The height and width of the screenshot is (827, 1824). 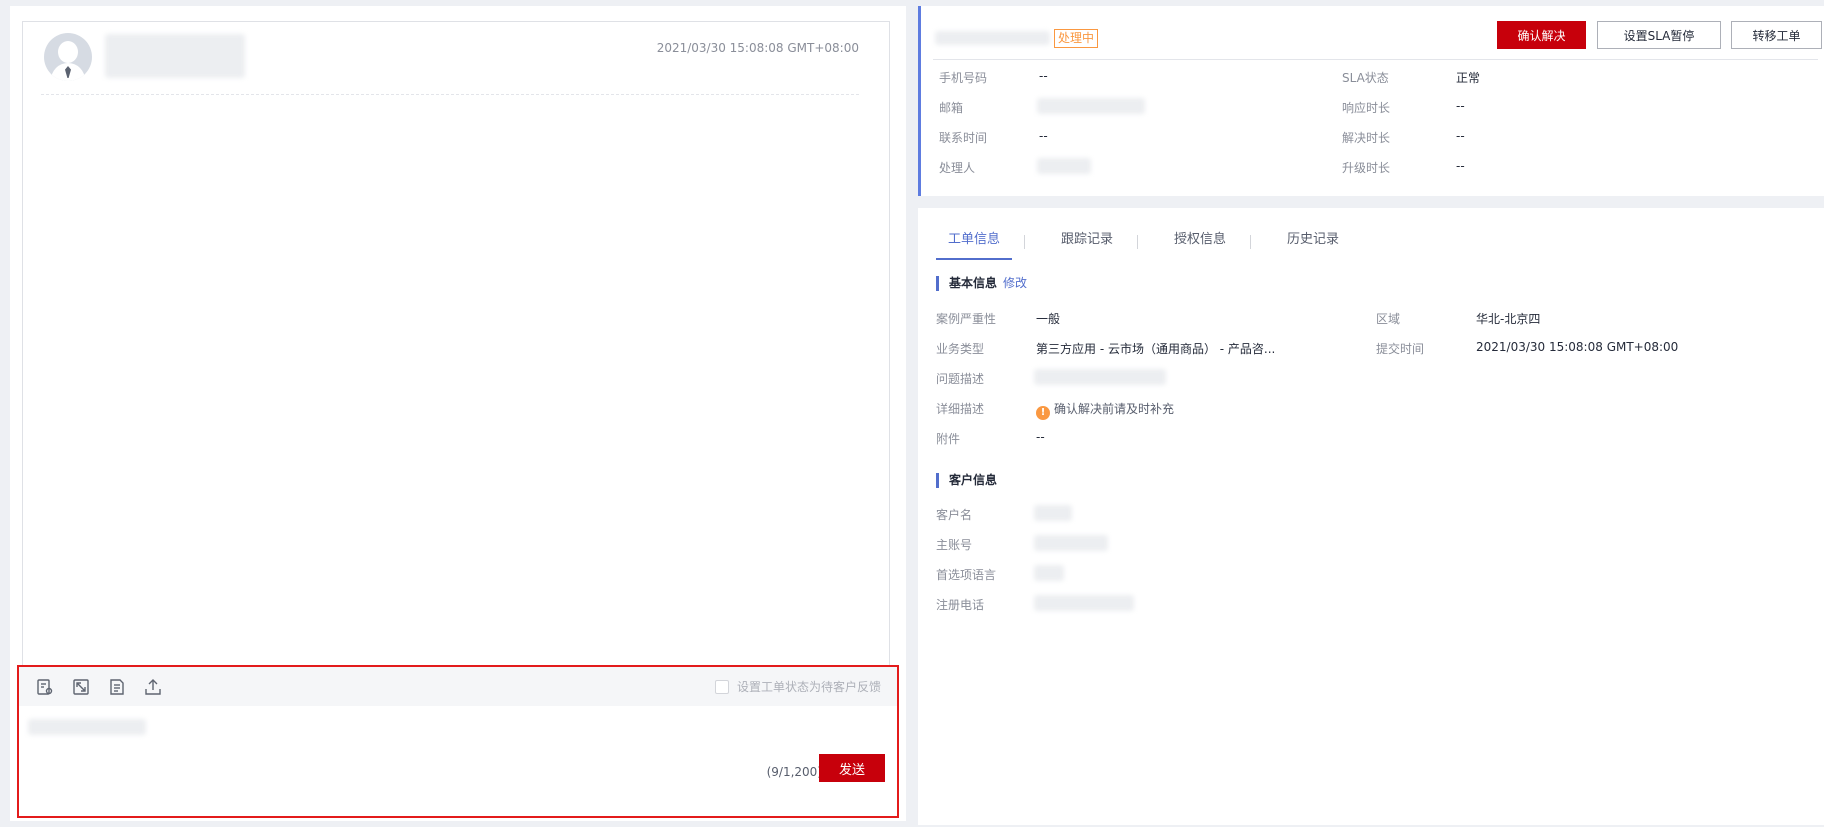 What do you see at coordinates (1043, 76) in the screenshot?
I see `phone-value: --` at bounding box center [1043, 76].